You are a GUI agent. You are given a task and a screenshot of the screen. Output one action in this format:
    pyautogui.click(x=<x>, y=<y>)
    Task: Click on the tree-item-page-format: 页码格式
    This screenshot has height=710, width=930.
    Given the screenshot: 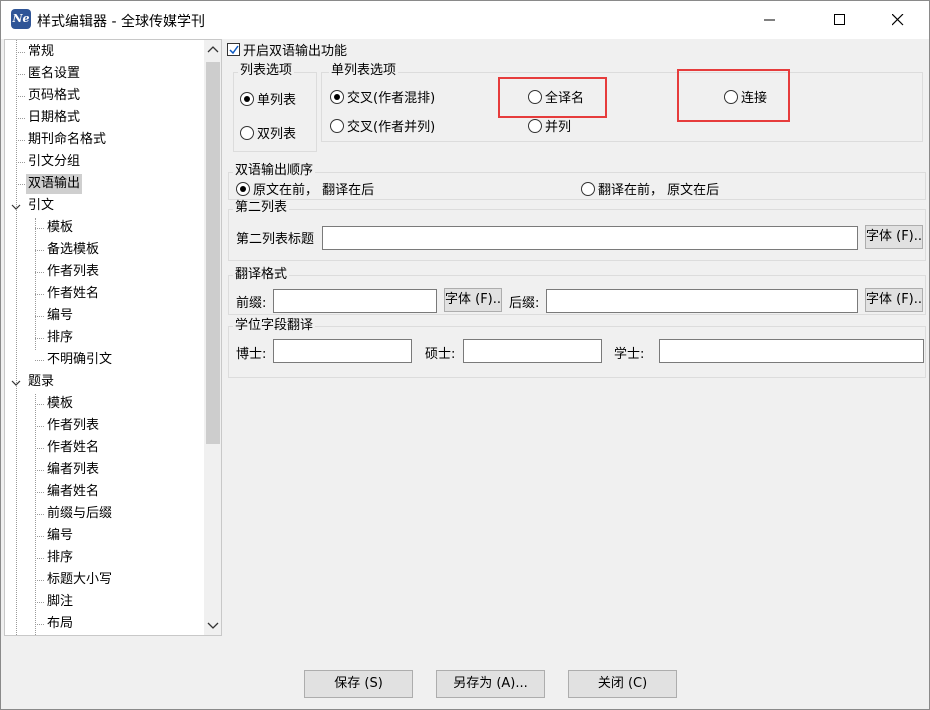 What is the action you would take?
    pyautogui.click(x=54, y=96)
    